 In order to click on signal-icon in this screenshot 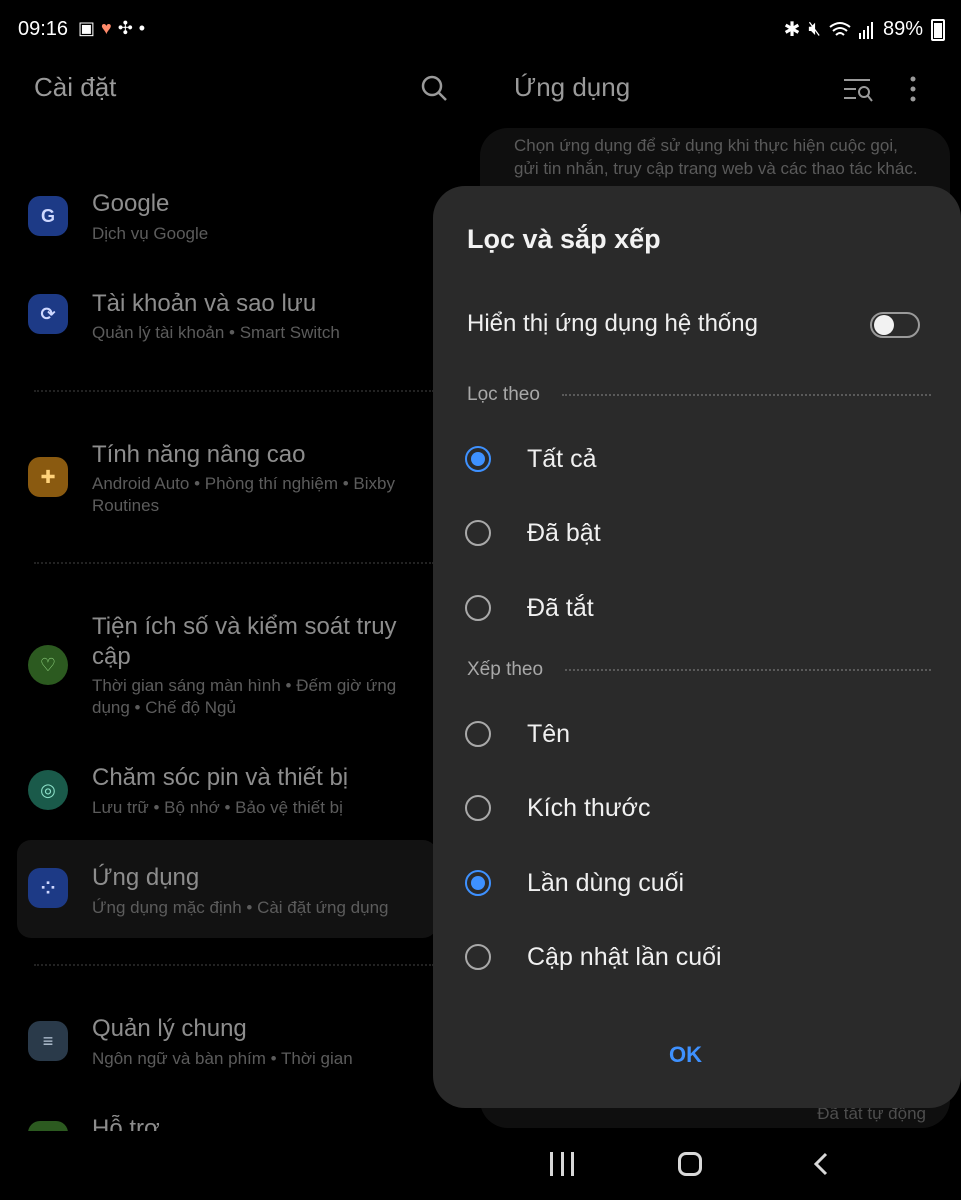, I will do `click(865, 30)`.